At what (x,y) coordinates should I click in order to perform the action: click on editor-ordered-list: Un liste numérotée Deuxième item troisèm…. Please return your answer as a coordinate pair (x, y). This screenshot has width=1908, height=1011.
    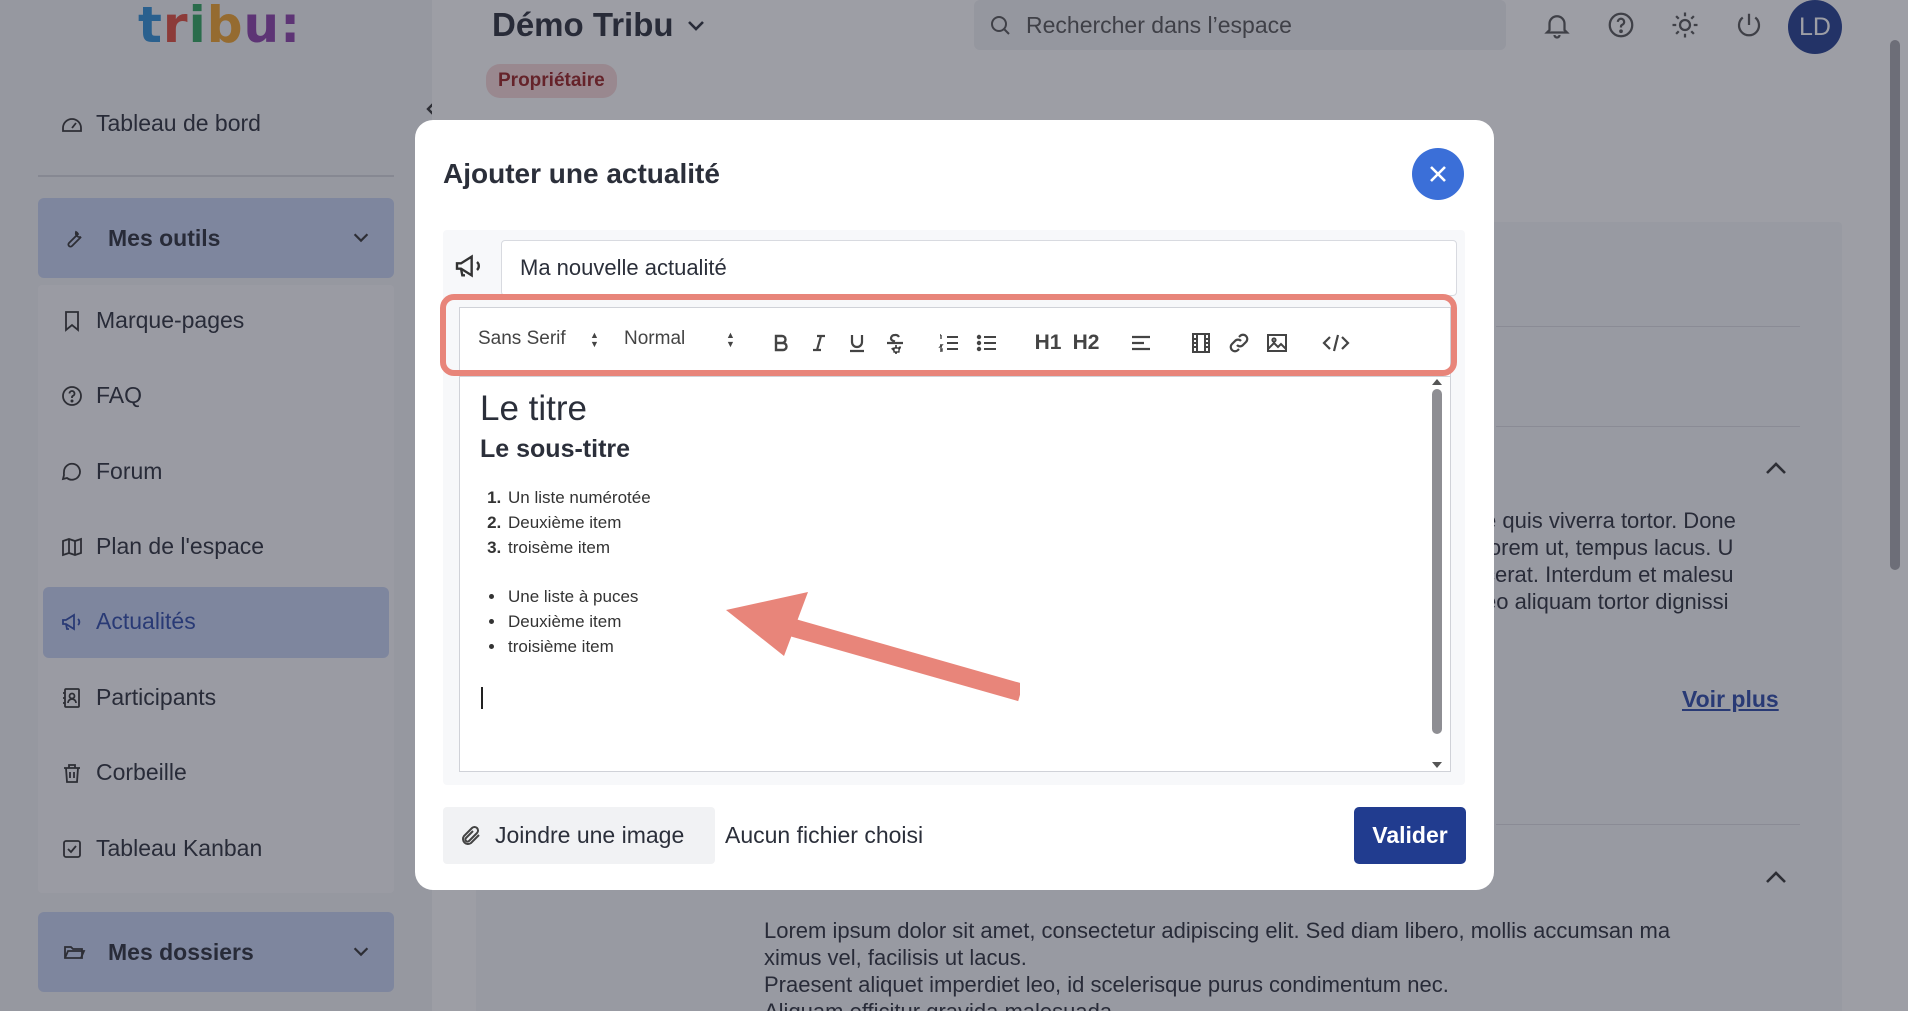
    Looking at the image, I should click on (570, 522).